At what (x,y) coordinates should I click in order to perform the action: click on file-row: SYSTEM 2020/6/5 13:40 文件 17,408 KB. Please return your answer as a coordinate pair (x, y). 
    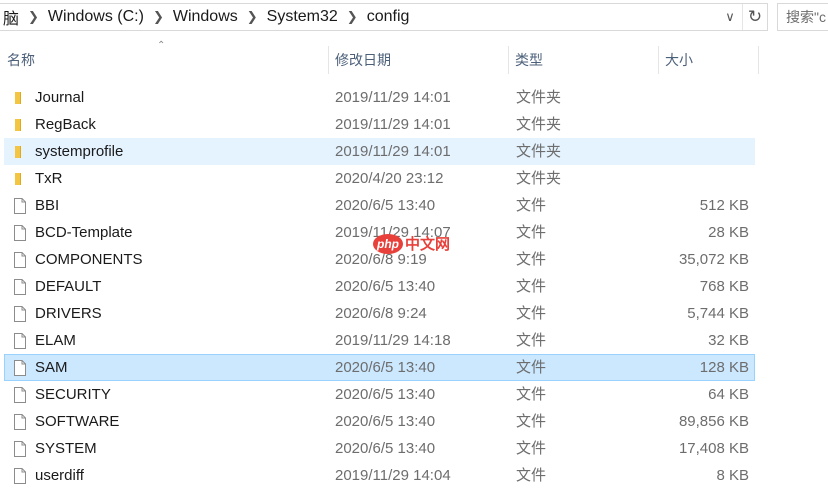
    Looking at the image, I should click on (379, 448).